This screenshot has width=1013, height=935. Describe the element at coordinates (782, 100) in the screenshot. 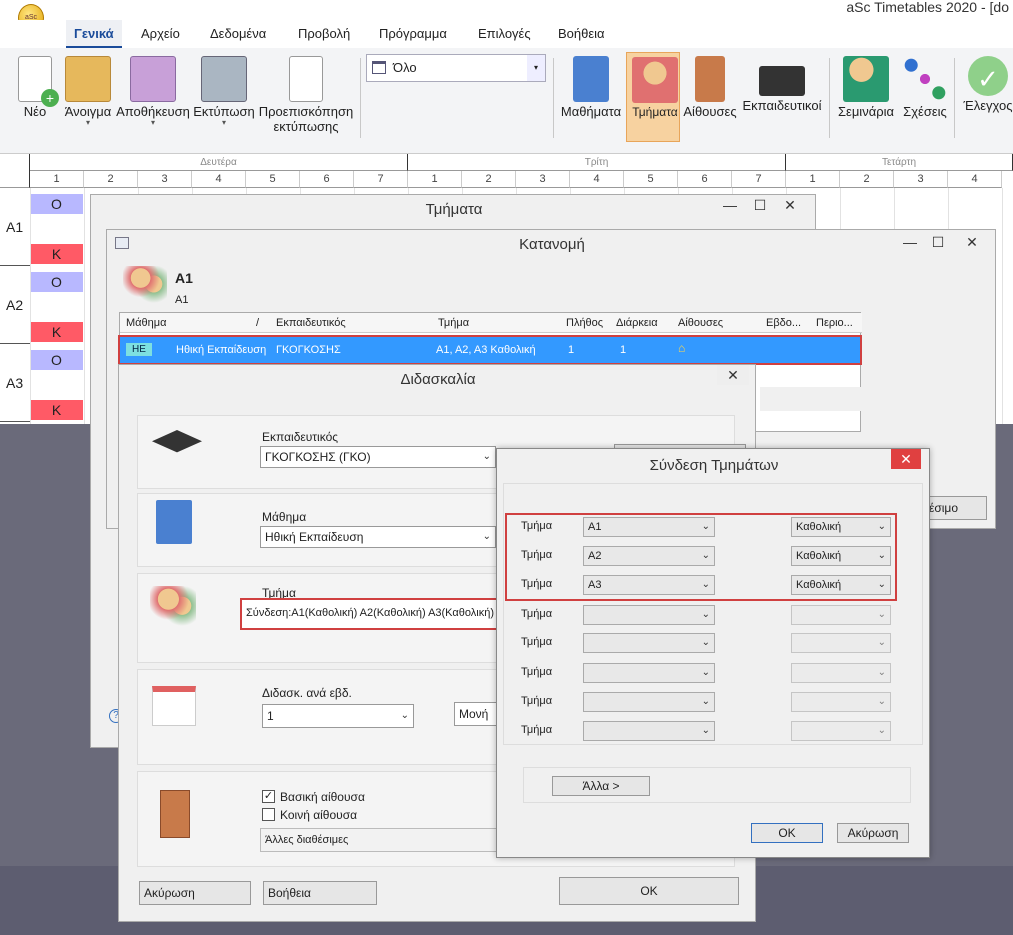

I see `teachers-button: Εκπαιδευτικοί` at that location.